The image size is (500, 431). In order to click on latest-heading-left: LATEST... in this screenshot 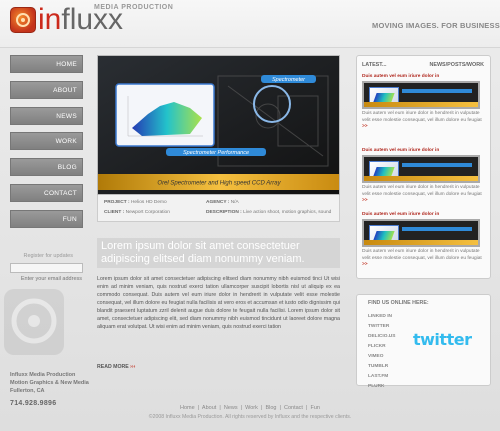, I will do `click(374, 65)`.